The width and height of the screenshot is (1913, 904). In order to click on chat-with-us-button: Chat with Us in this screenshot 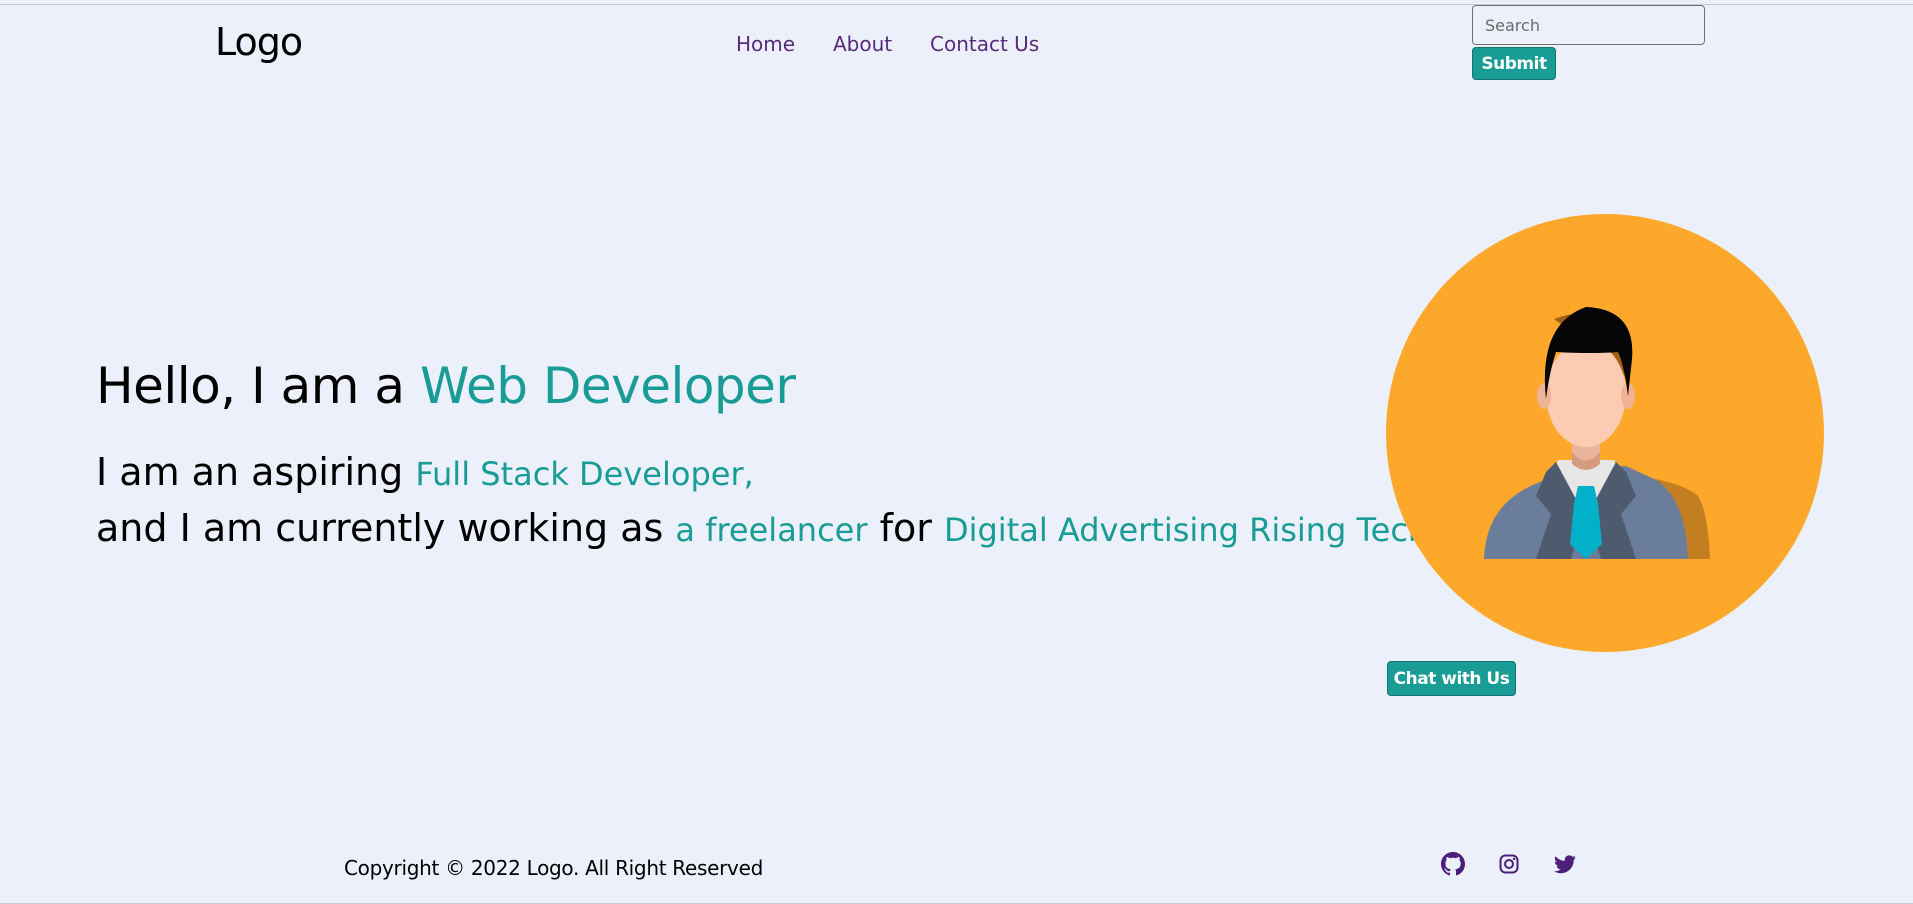, I will do `click(1451, 678)`.